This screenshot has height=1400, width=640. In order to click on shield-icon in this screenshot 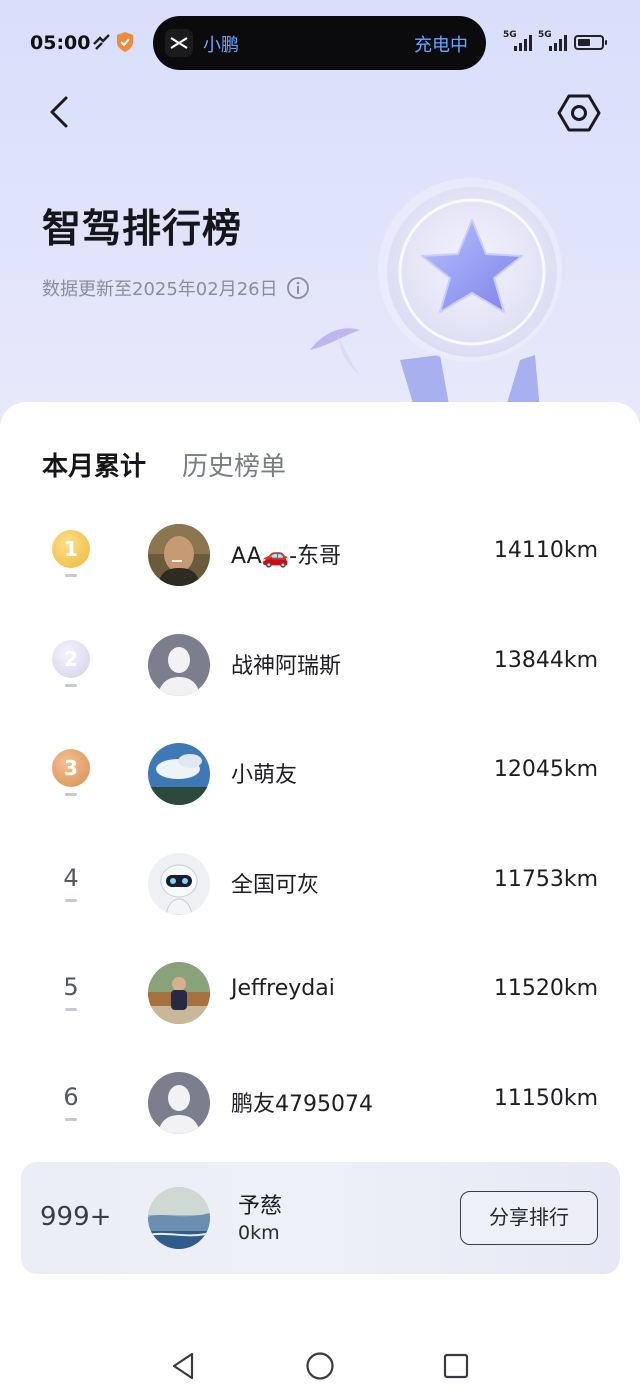, I will do `click(125, 42)`.